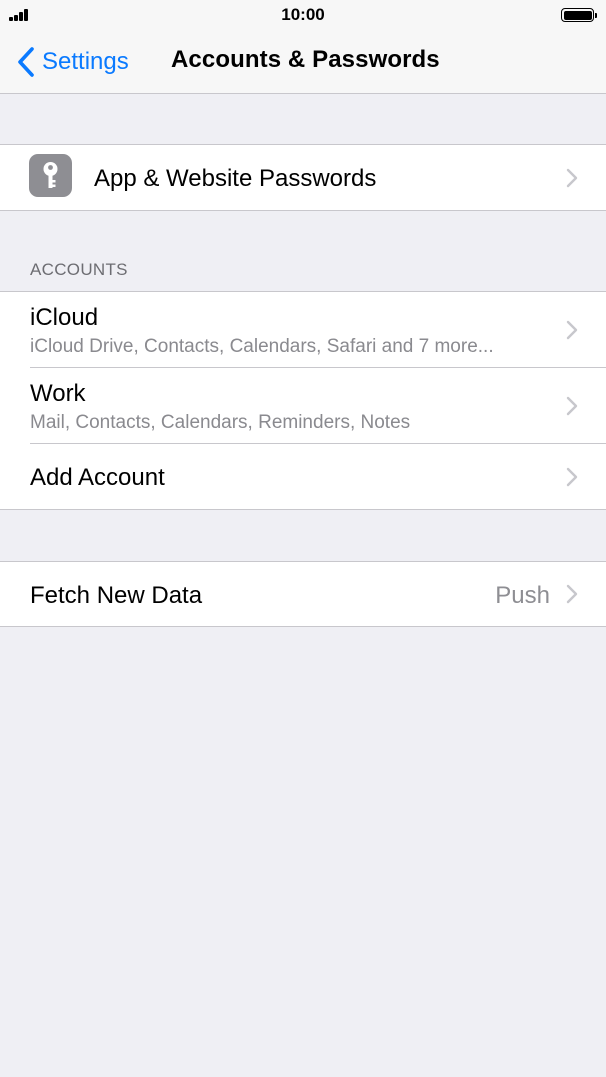  What do you see at coordinates (97, 477) in the screenshot?
I see `add-account-label: Add Account` at bounding box center [97, 477].